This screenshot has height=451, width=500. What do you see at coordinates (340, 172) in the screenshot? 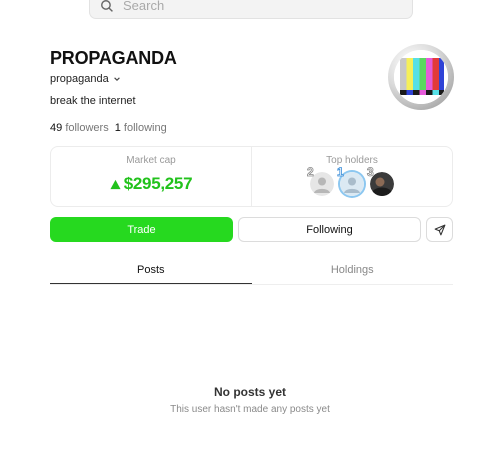
I see `holder-rank: 1` at bounding box center [340, 172].